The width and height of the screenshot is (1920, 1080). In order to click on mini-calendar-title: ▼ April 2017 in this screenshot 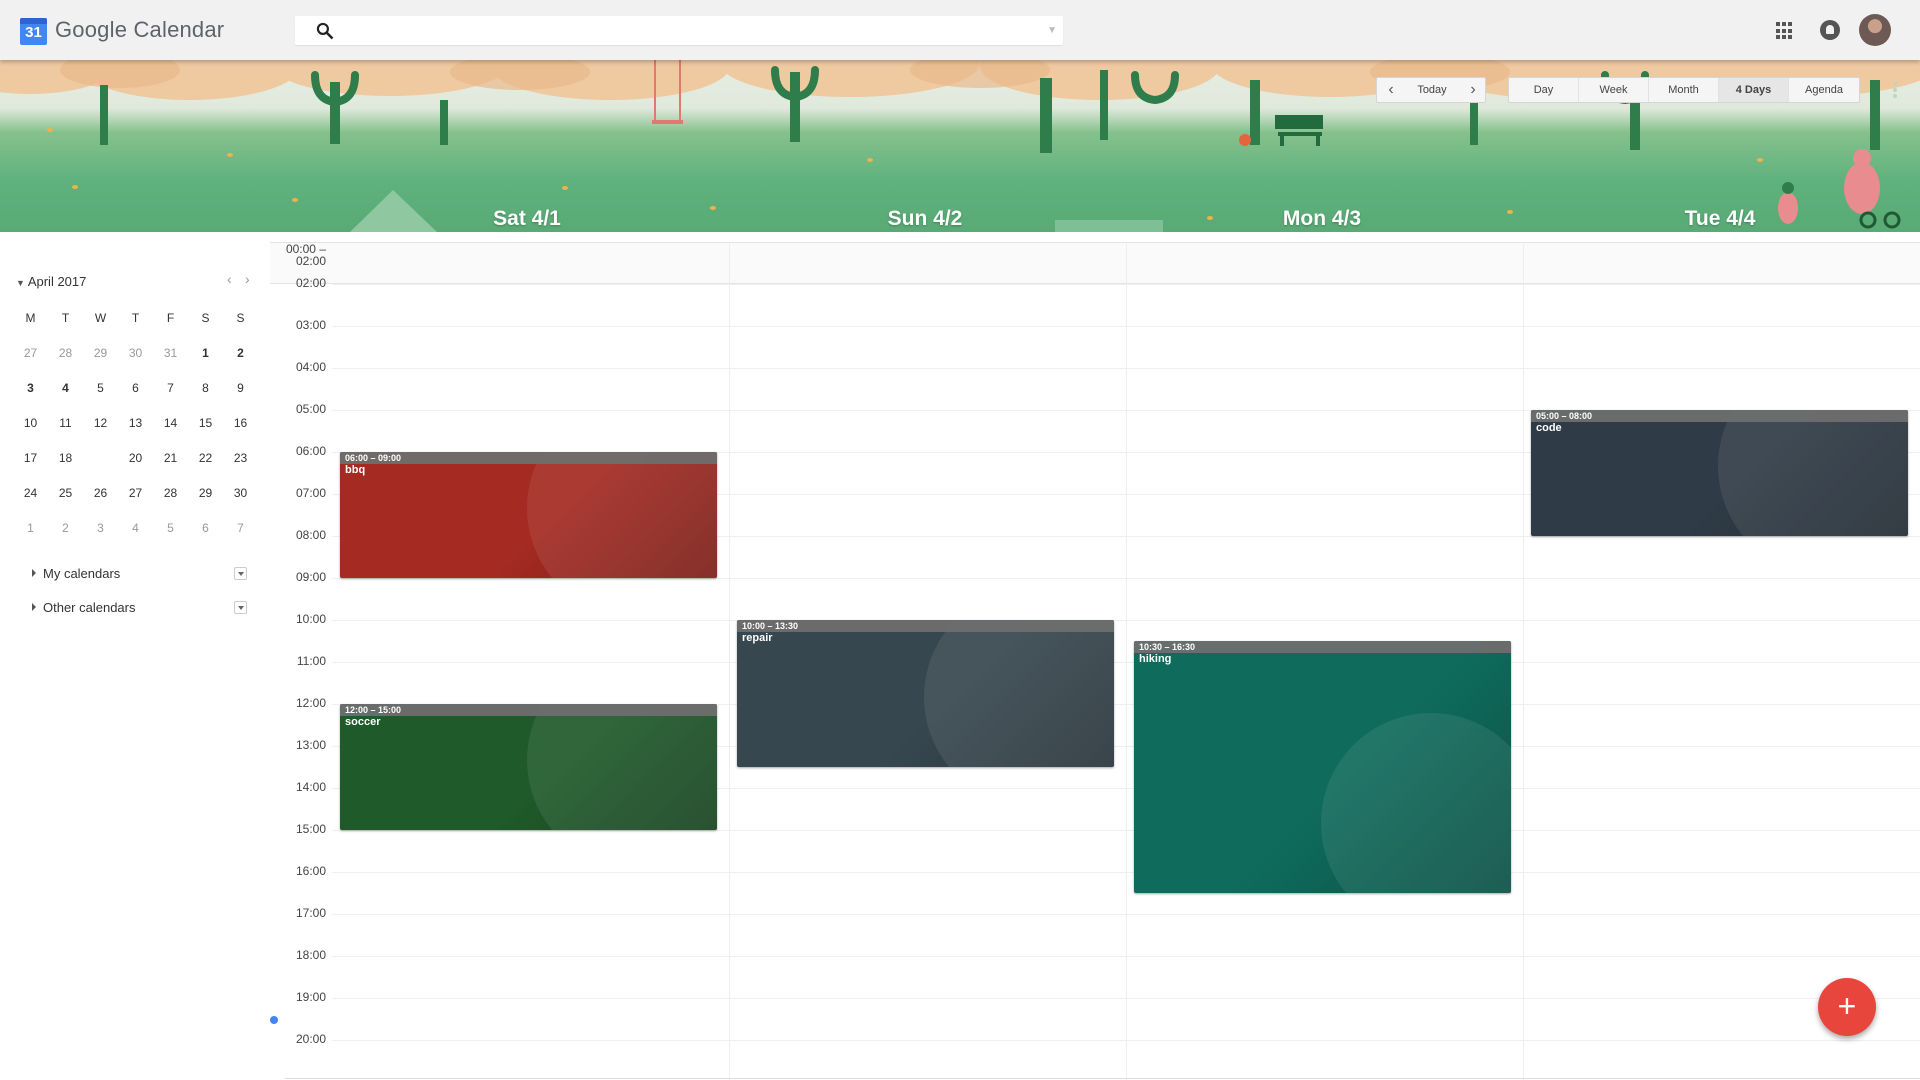, I will do `click(51, 281)`.